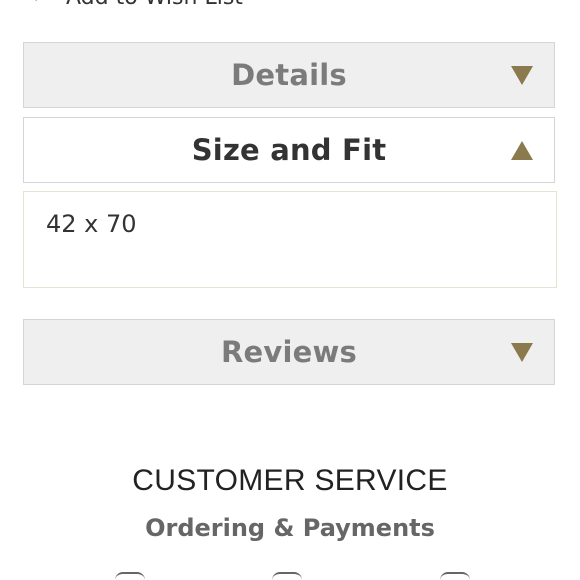 This screenshot has width=580, height=580. I want to click on reviews-title: Reviews, so click(289, 352).